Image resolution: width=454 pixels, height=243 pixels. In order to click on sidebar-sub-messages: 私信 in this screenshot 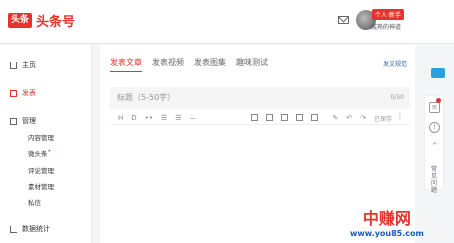, I will do `click(34, 202)`.